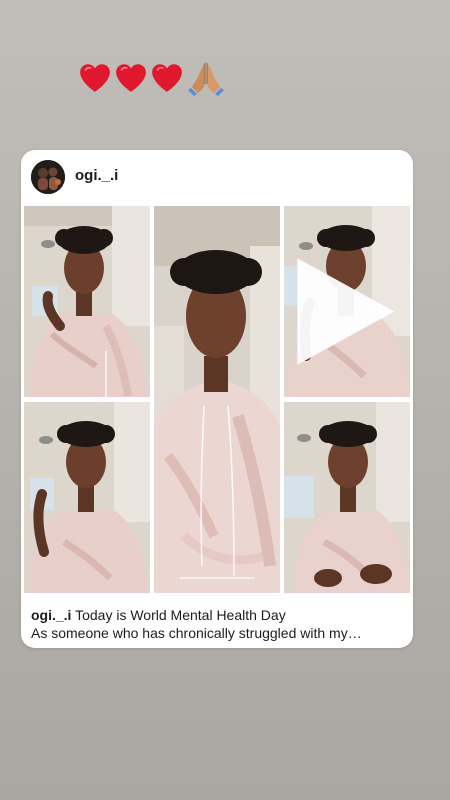 The image size is (450, 800). Describe the element at coordinates (206, 79) in the screenshot. I see `folded-hands-icon` at that location.